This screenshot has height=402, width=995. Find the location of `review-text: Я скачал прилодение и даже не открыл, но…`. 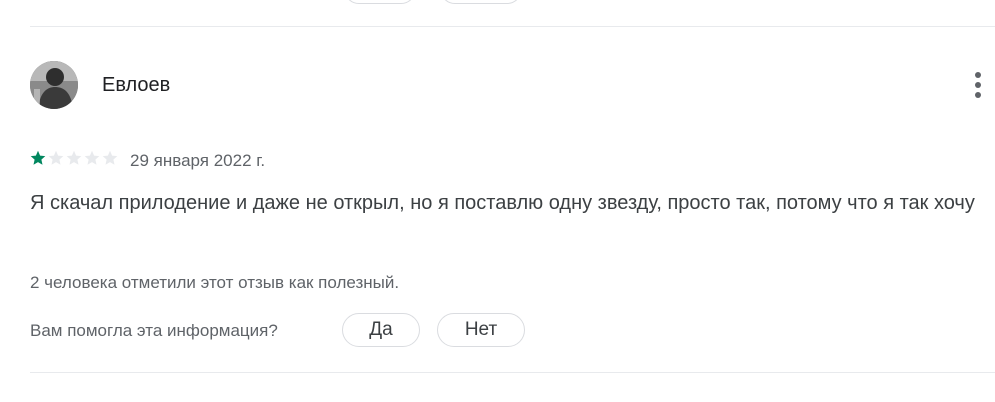

review-text: Я скачал прилодение и даже не открыл, но… is located at coordinates (502, 203).